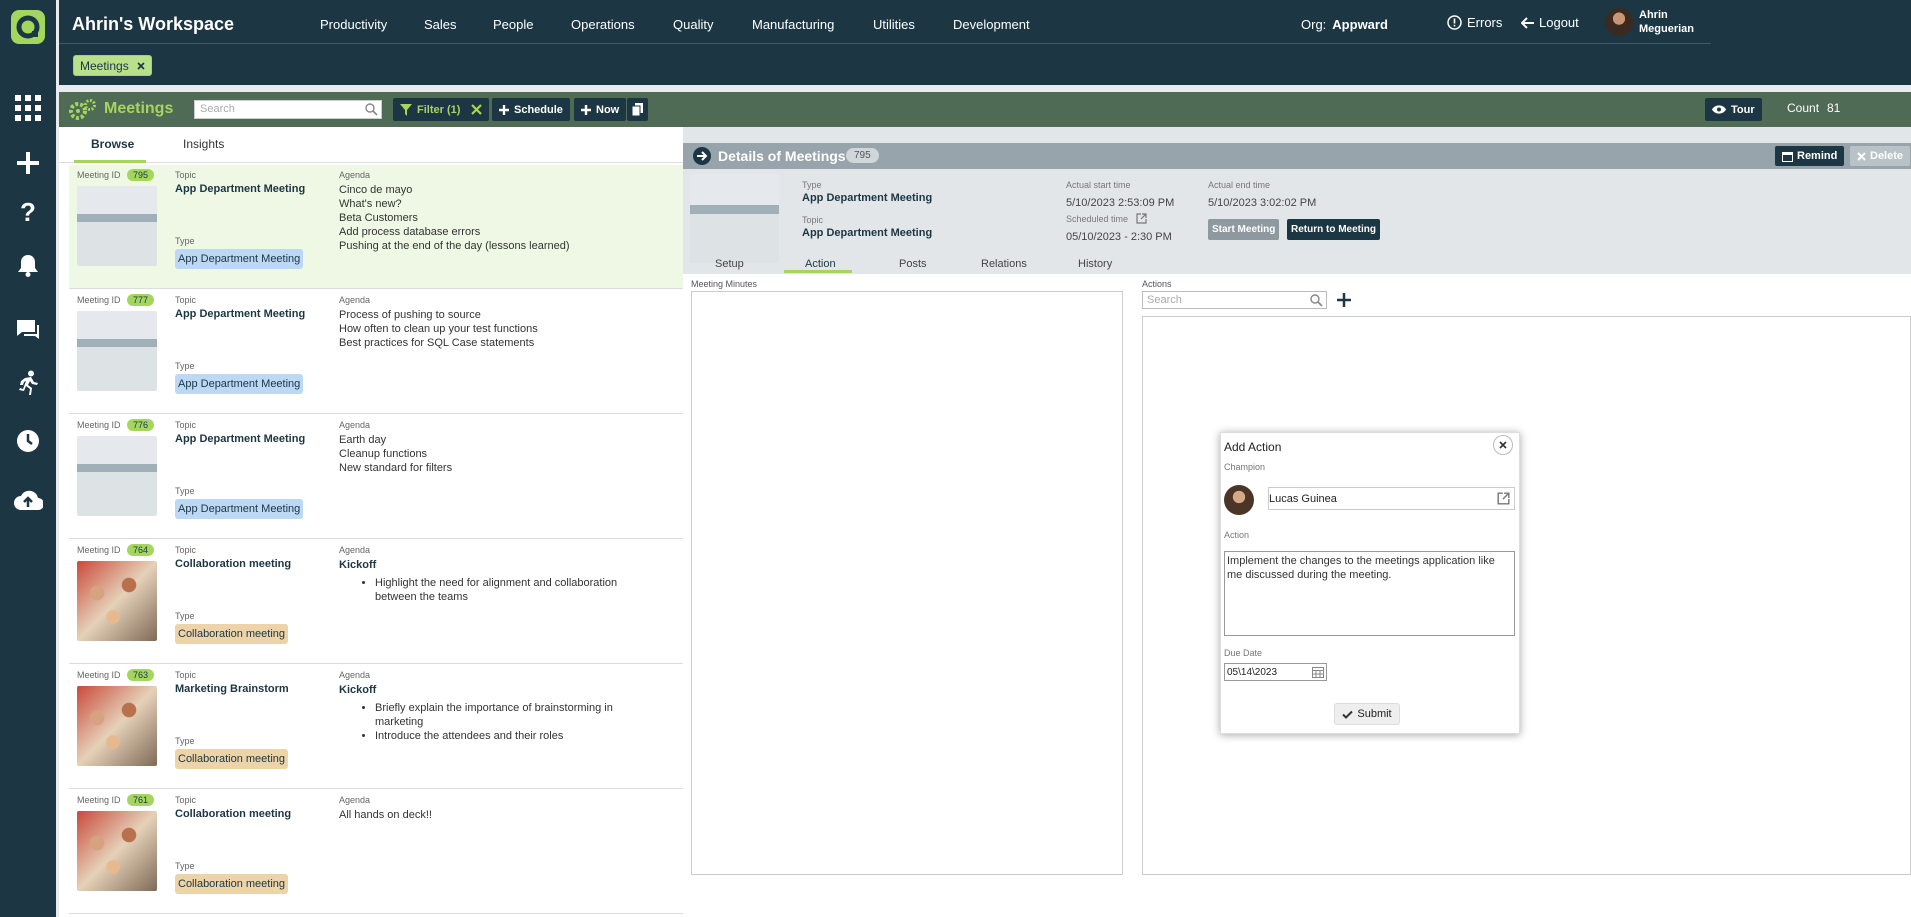  I want to click on search-input: Search, so click(288, 109).